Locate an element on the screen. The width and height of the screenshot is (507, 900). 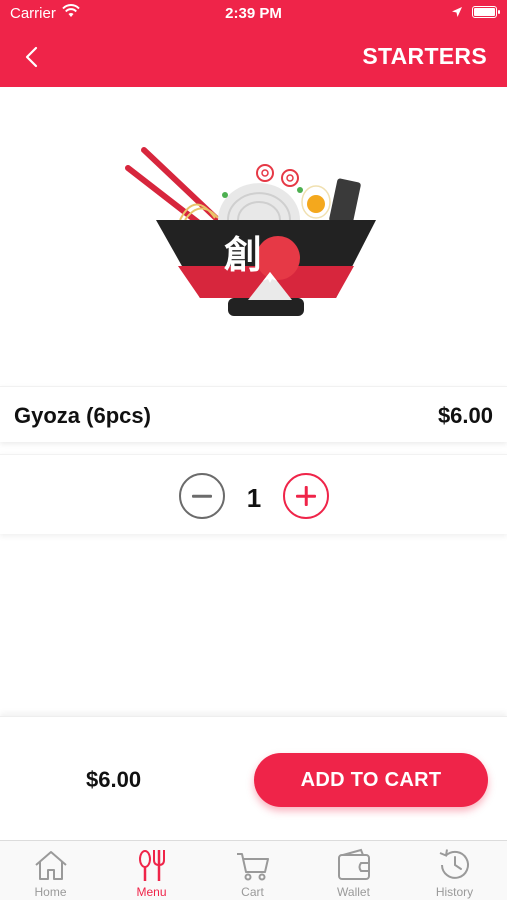
status-bar: Carrier 2:39 PM is located at coordinates (253, 14).